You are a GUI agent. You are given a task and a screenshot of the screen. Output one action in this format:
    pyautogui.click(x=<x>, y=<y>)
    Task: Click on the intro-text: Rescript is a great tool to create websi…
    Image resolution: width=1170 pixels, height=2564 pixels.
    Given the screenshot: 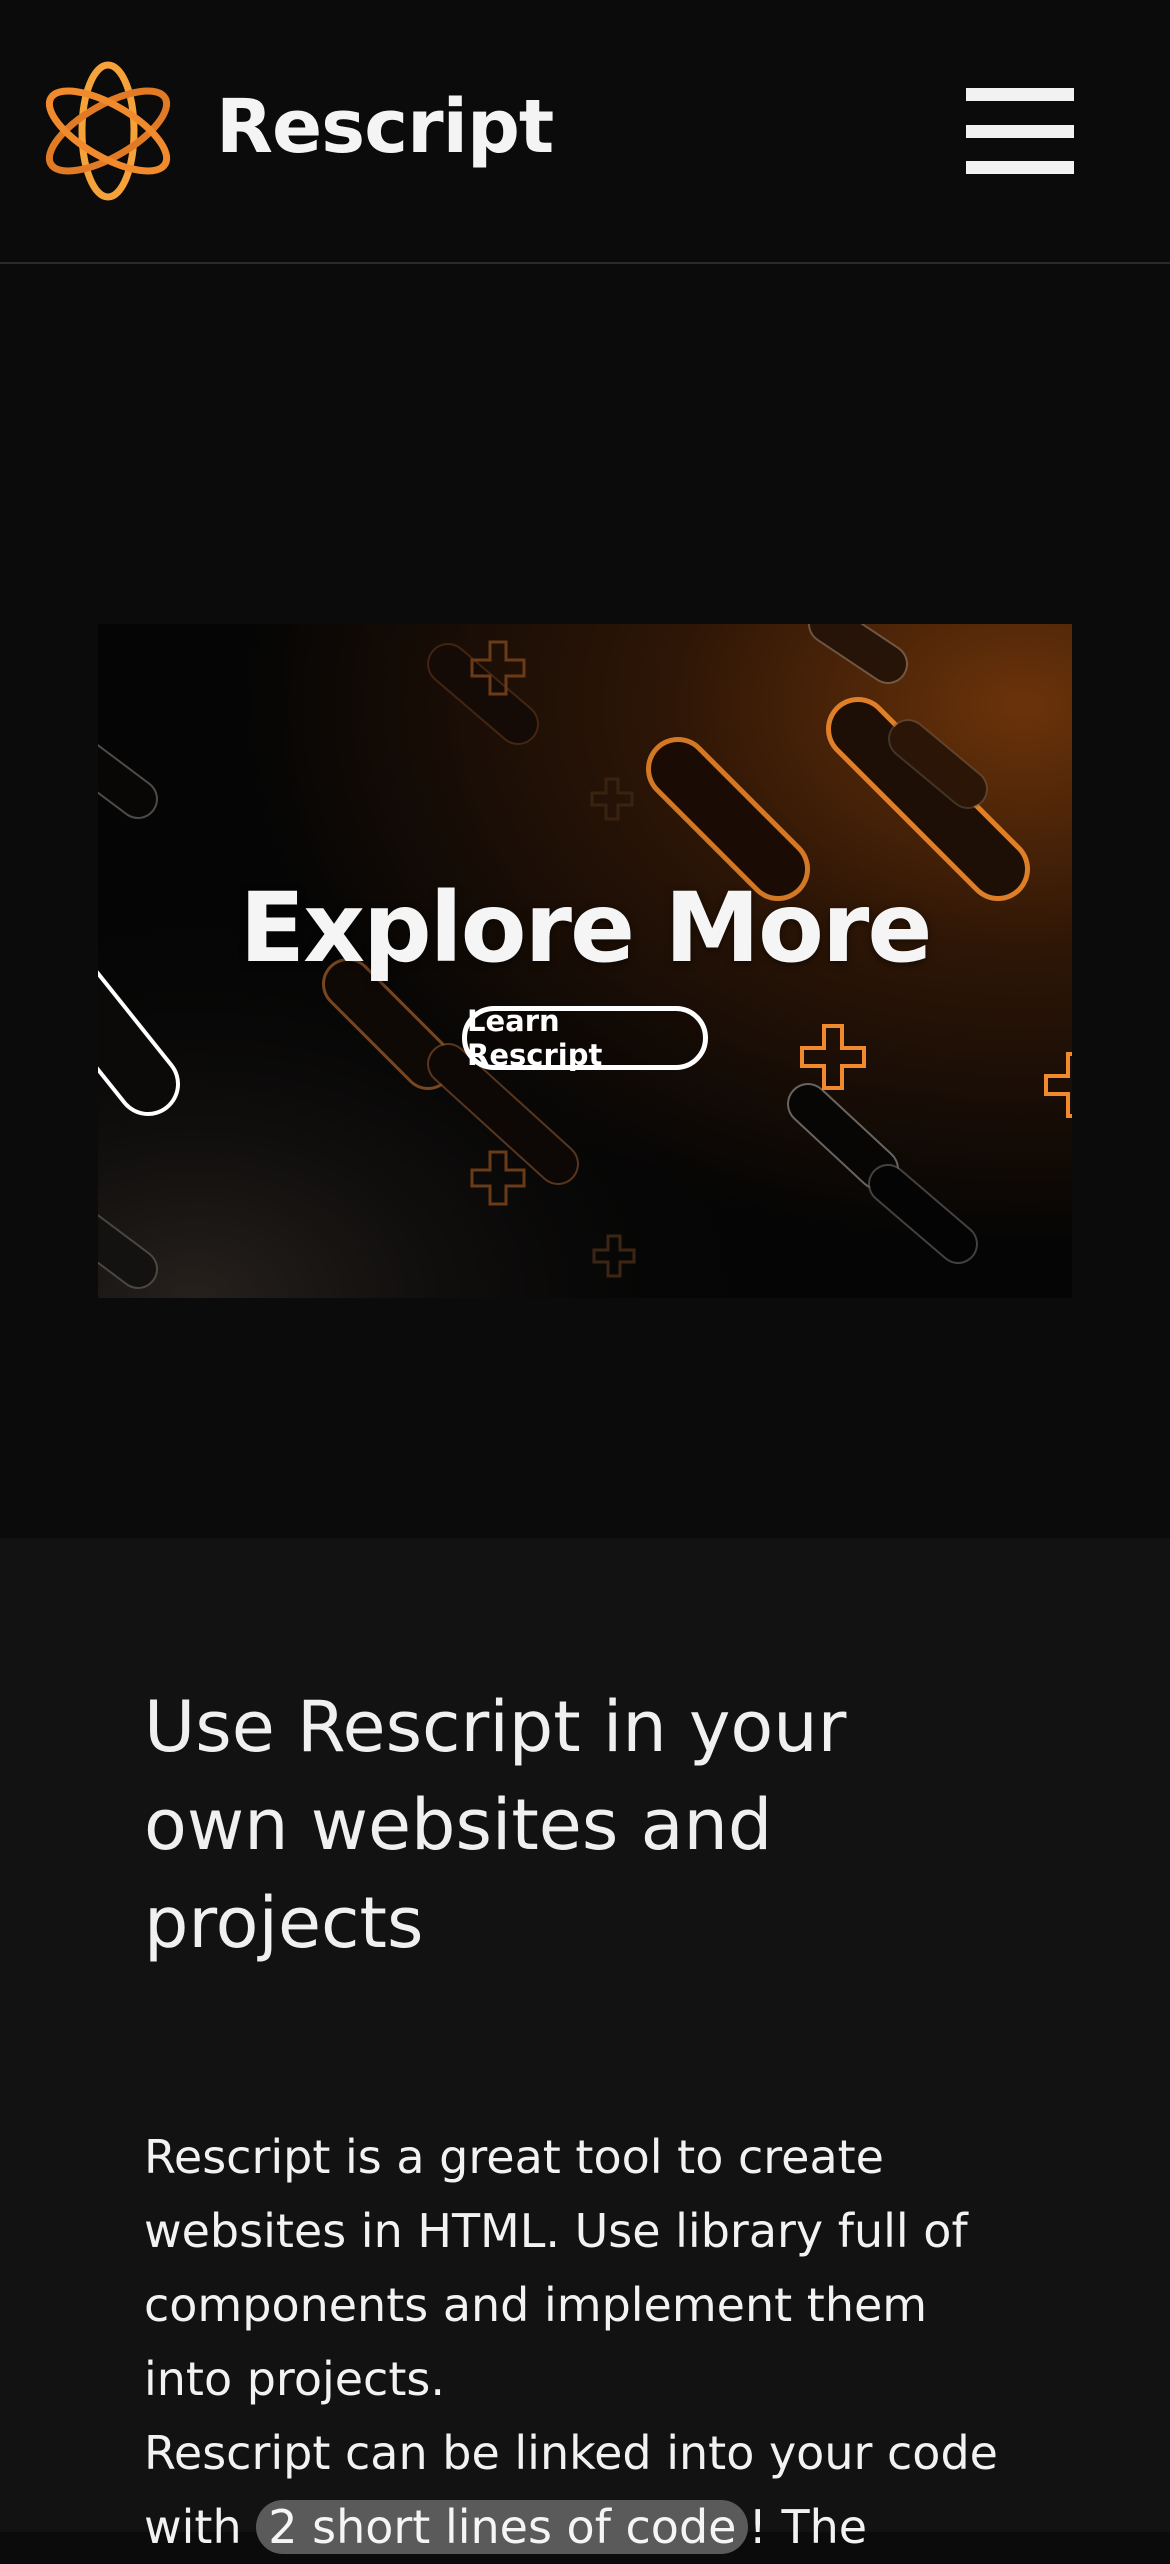 What is the action you would take?
    pyautogui.click(x=584, y=2342)
    